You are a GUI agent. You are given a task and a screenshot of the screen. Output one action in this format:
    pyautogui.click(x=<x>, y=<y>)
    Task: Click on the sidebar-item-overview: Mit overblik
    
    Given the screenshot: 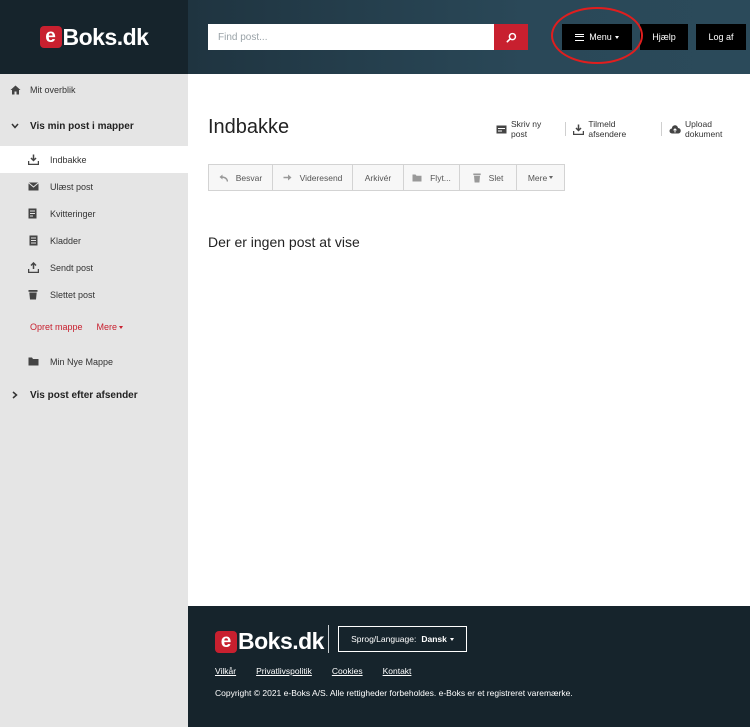 What is the action you would take?
    pyautogui.click(x=38, y=90)
    